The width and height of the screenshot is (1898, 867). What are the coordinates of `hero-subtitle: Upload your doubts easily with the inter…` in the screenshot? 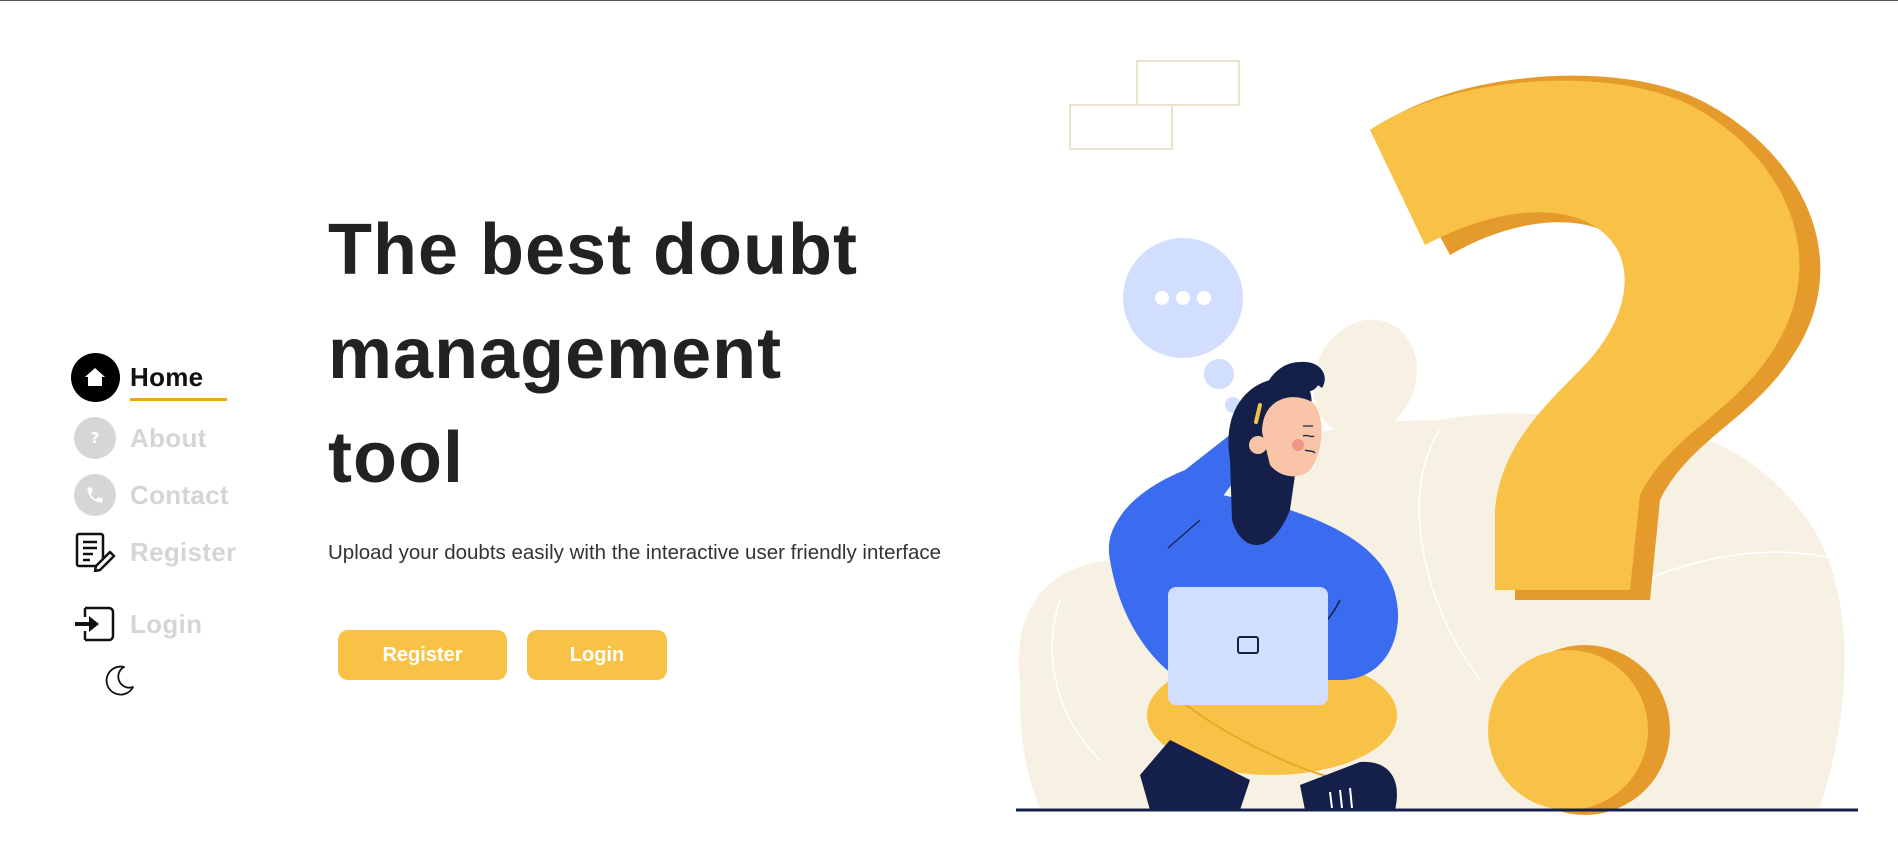 It's located at (635, 552).